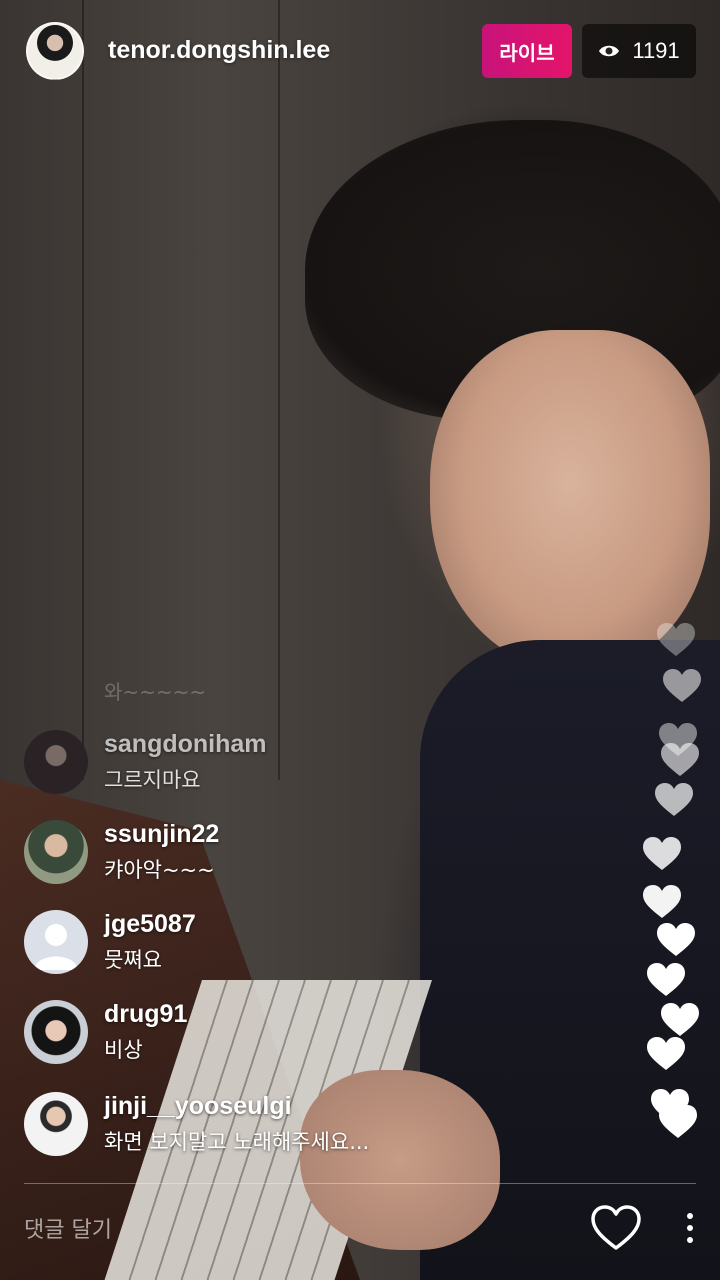 This screenshot has height=1280, width=720. I want to click on comment-text: 그르지마요, so click(152, 780).